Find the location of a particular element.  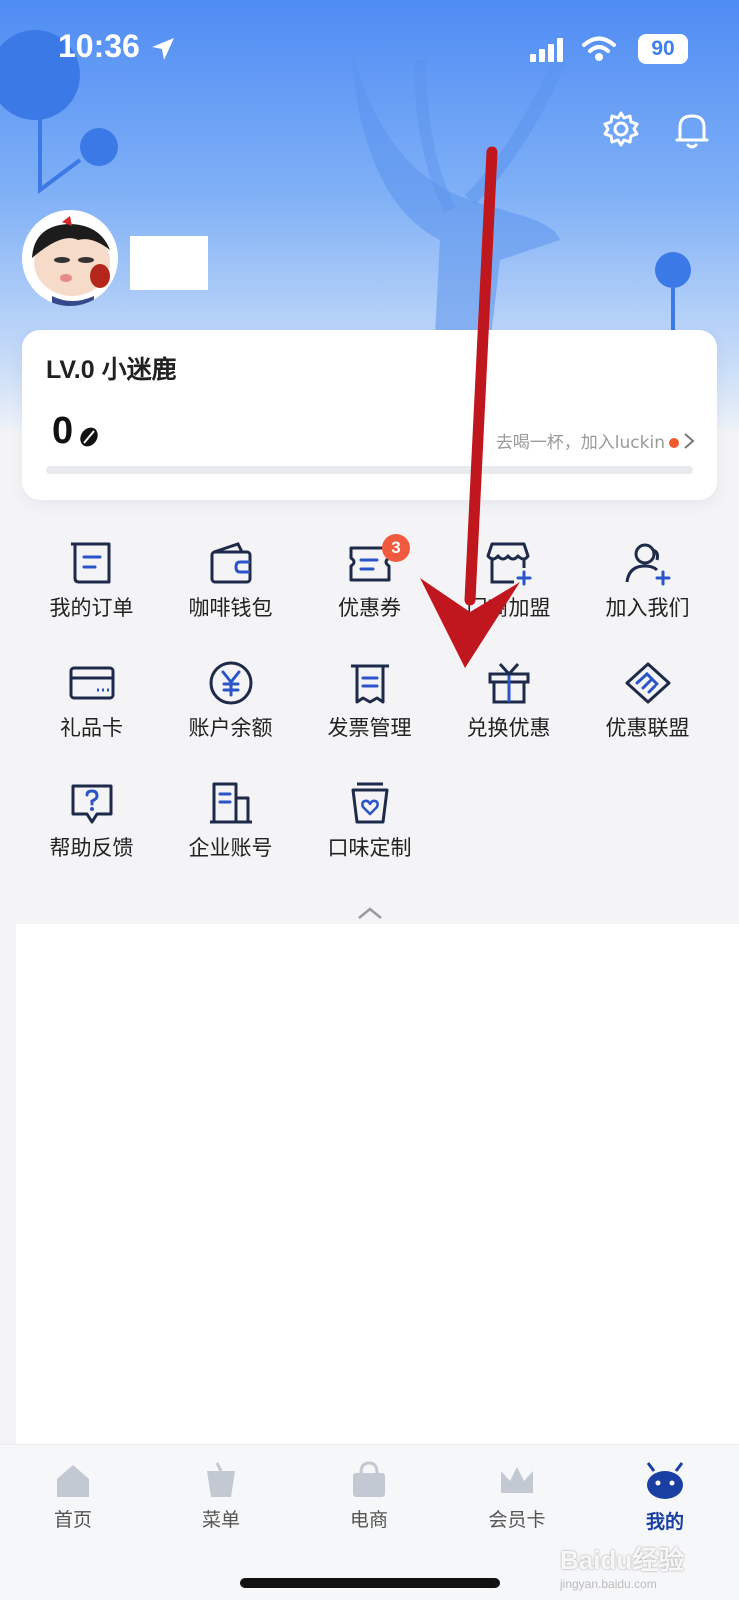

service-alliance: 优惠联盟 is located at coordinates (647, 715).